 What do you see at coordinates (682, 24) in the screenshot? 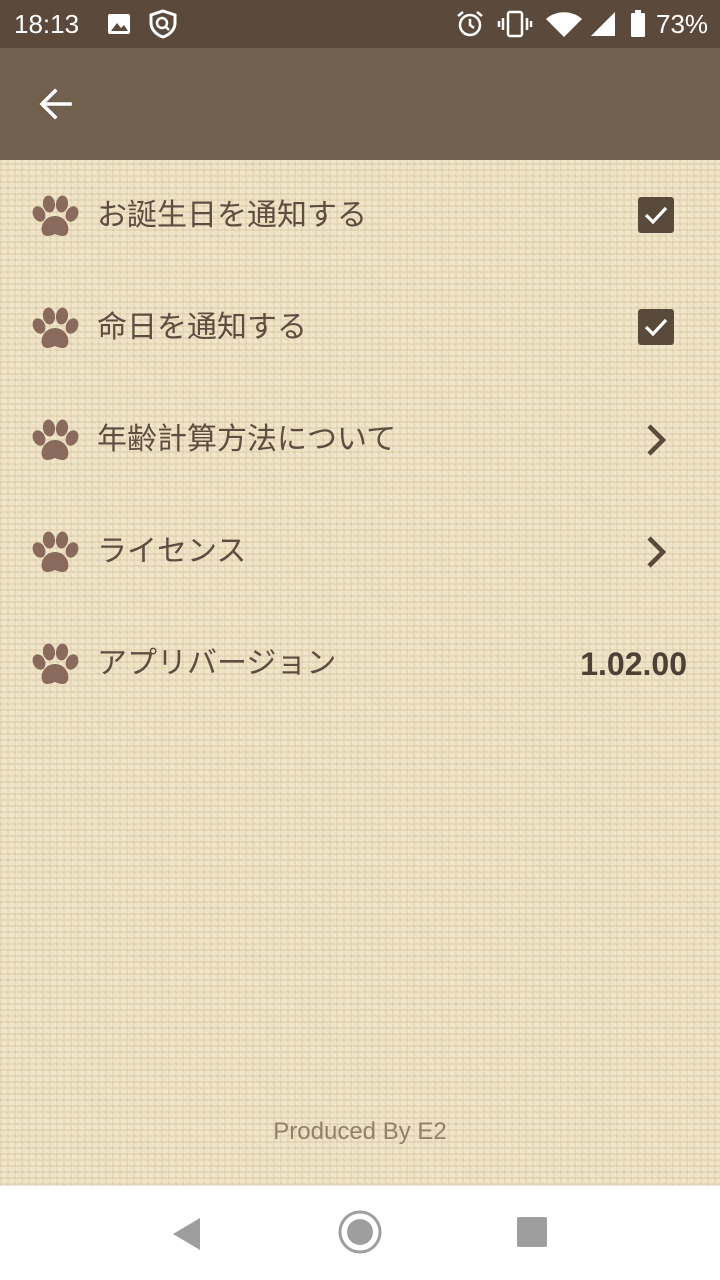
I see `battery-percent: 73%` at bounding box center [682, 24].